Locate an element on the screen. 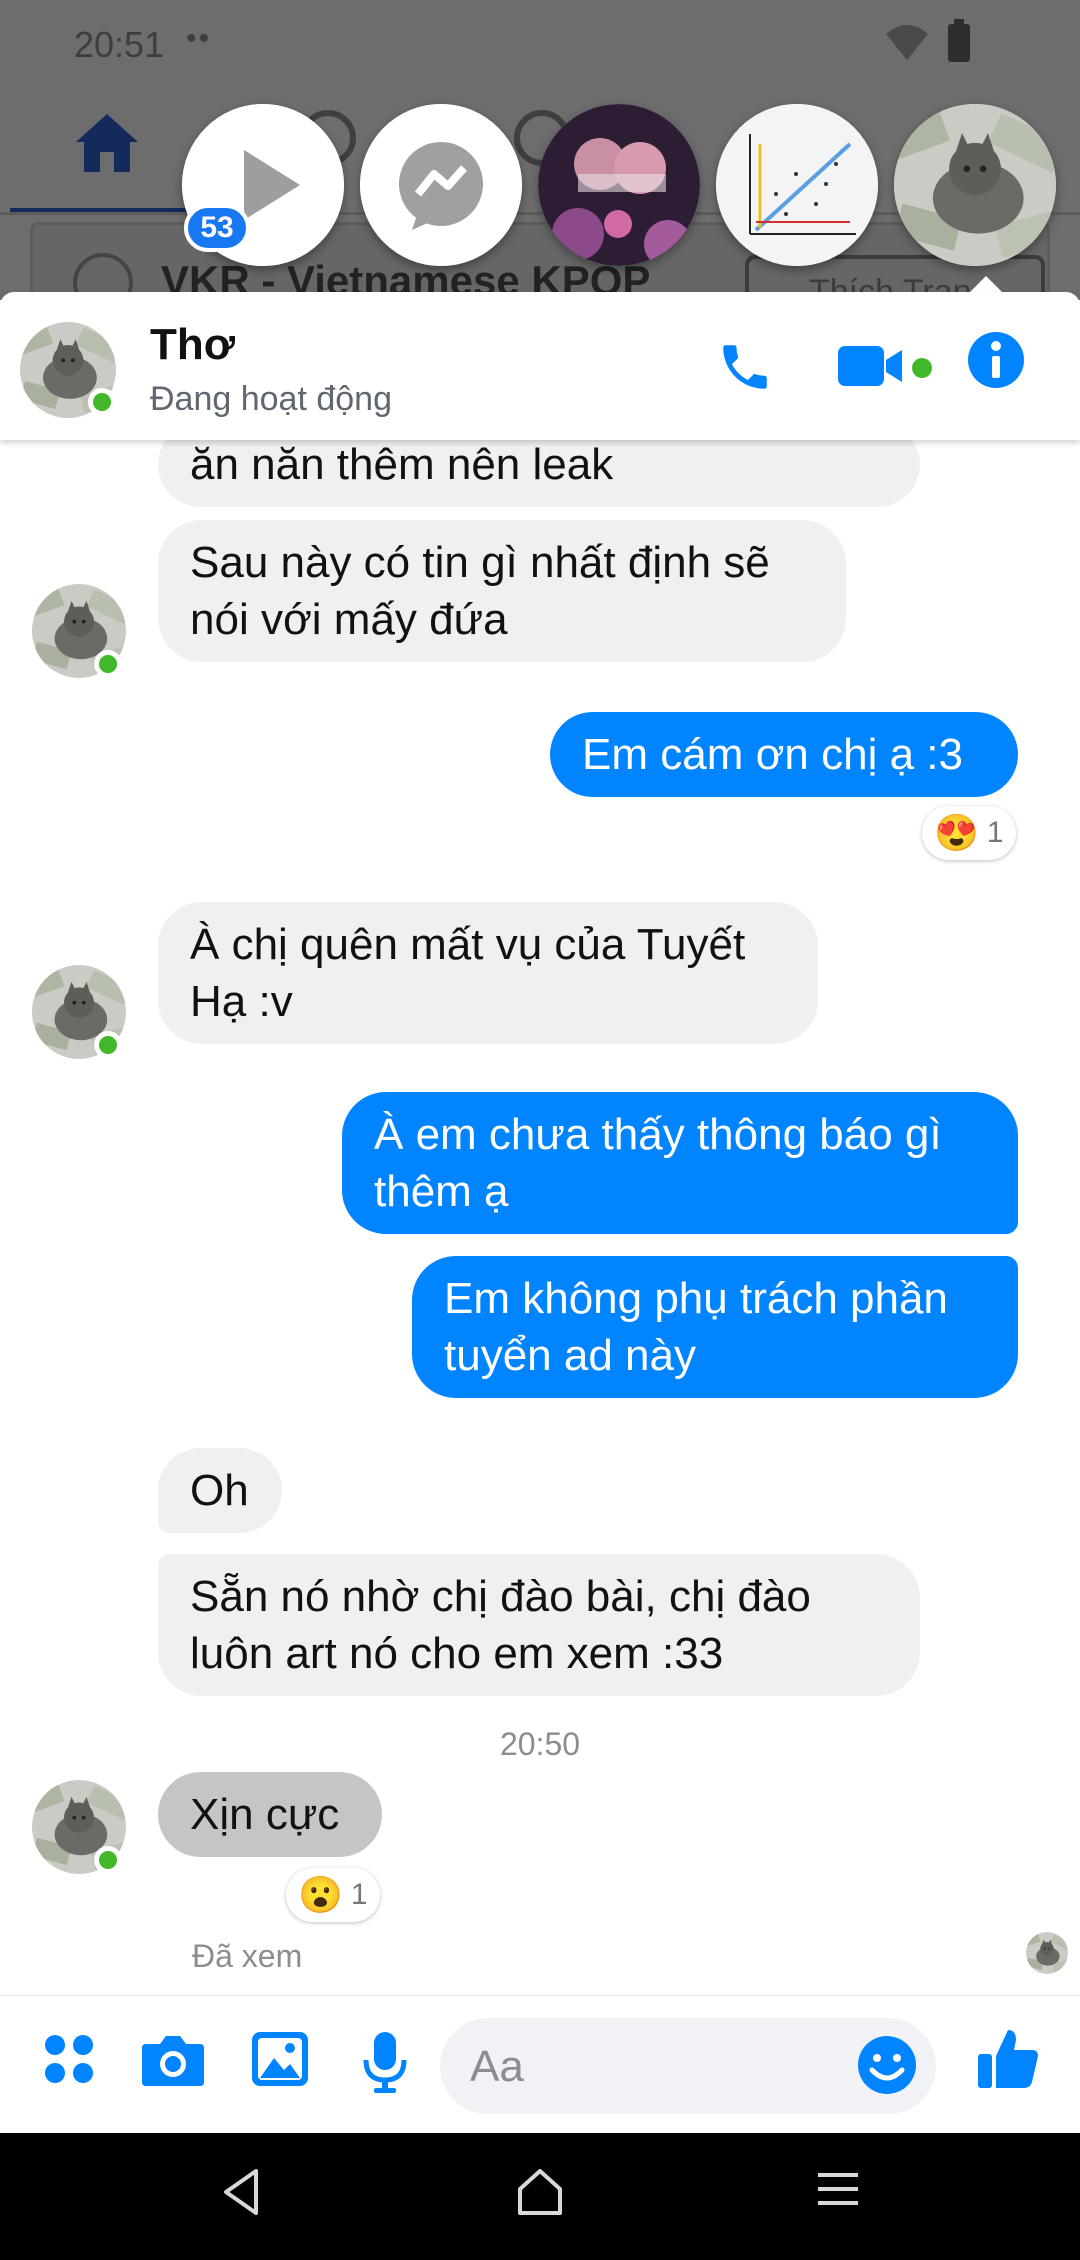  status-time: 20:51 is located at coordinates (119, 44).